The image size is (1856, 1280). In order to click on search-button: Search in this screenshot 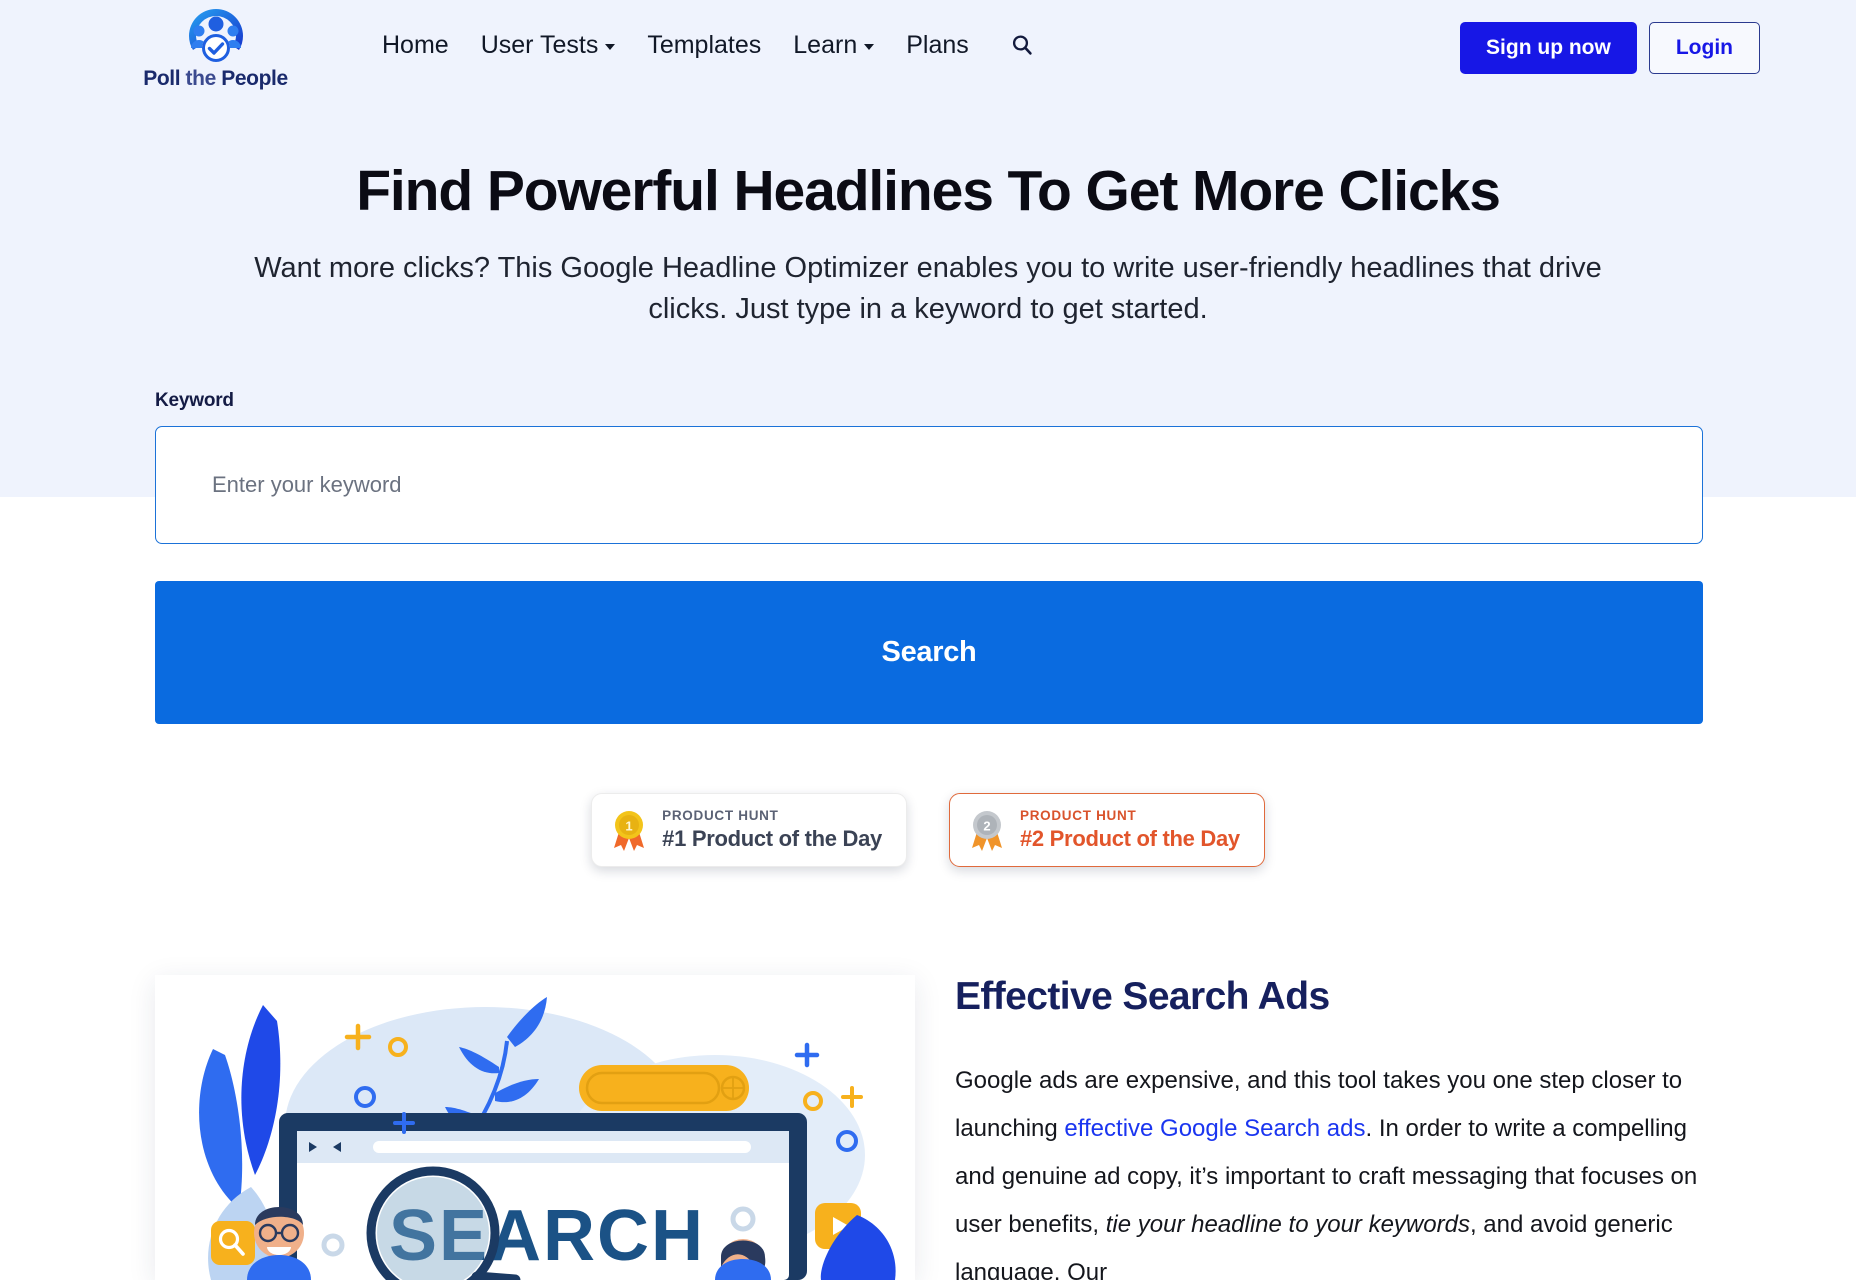, I will do `click(929, 652)`.